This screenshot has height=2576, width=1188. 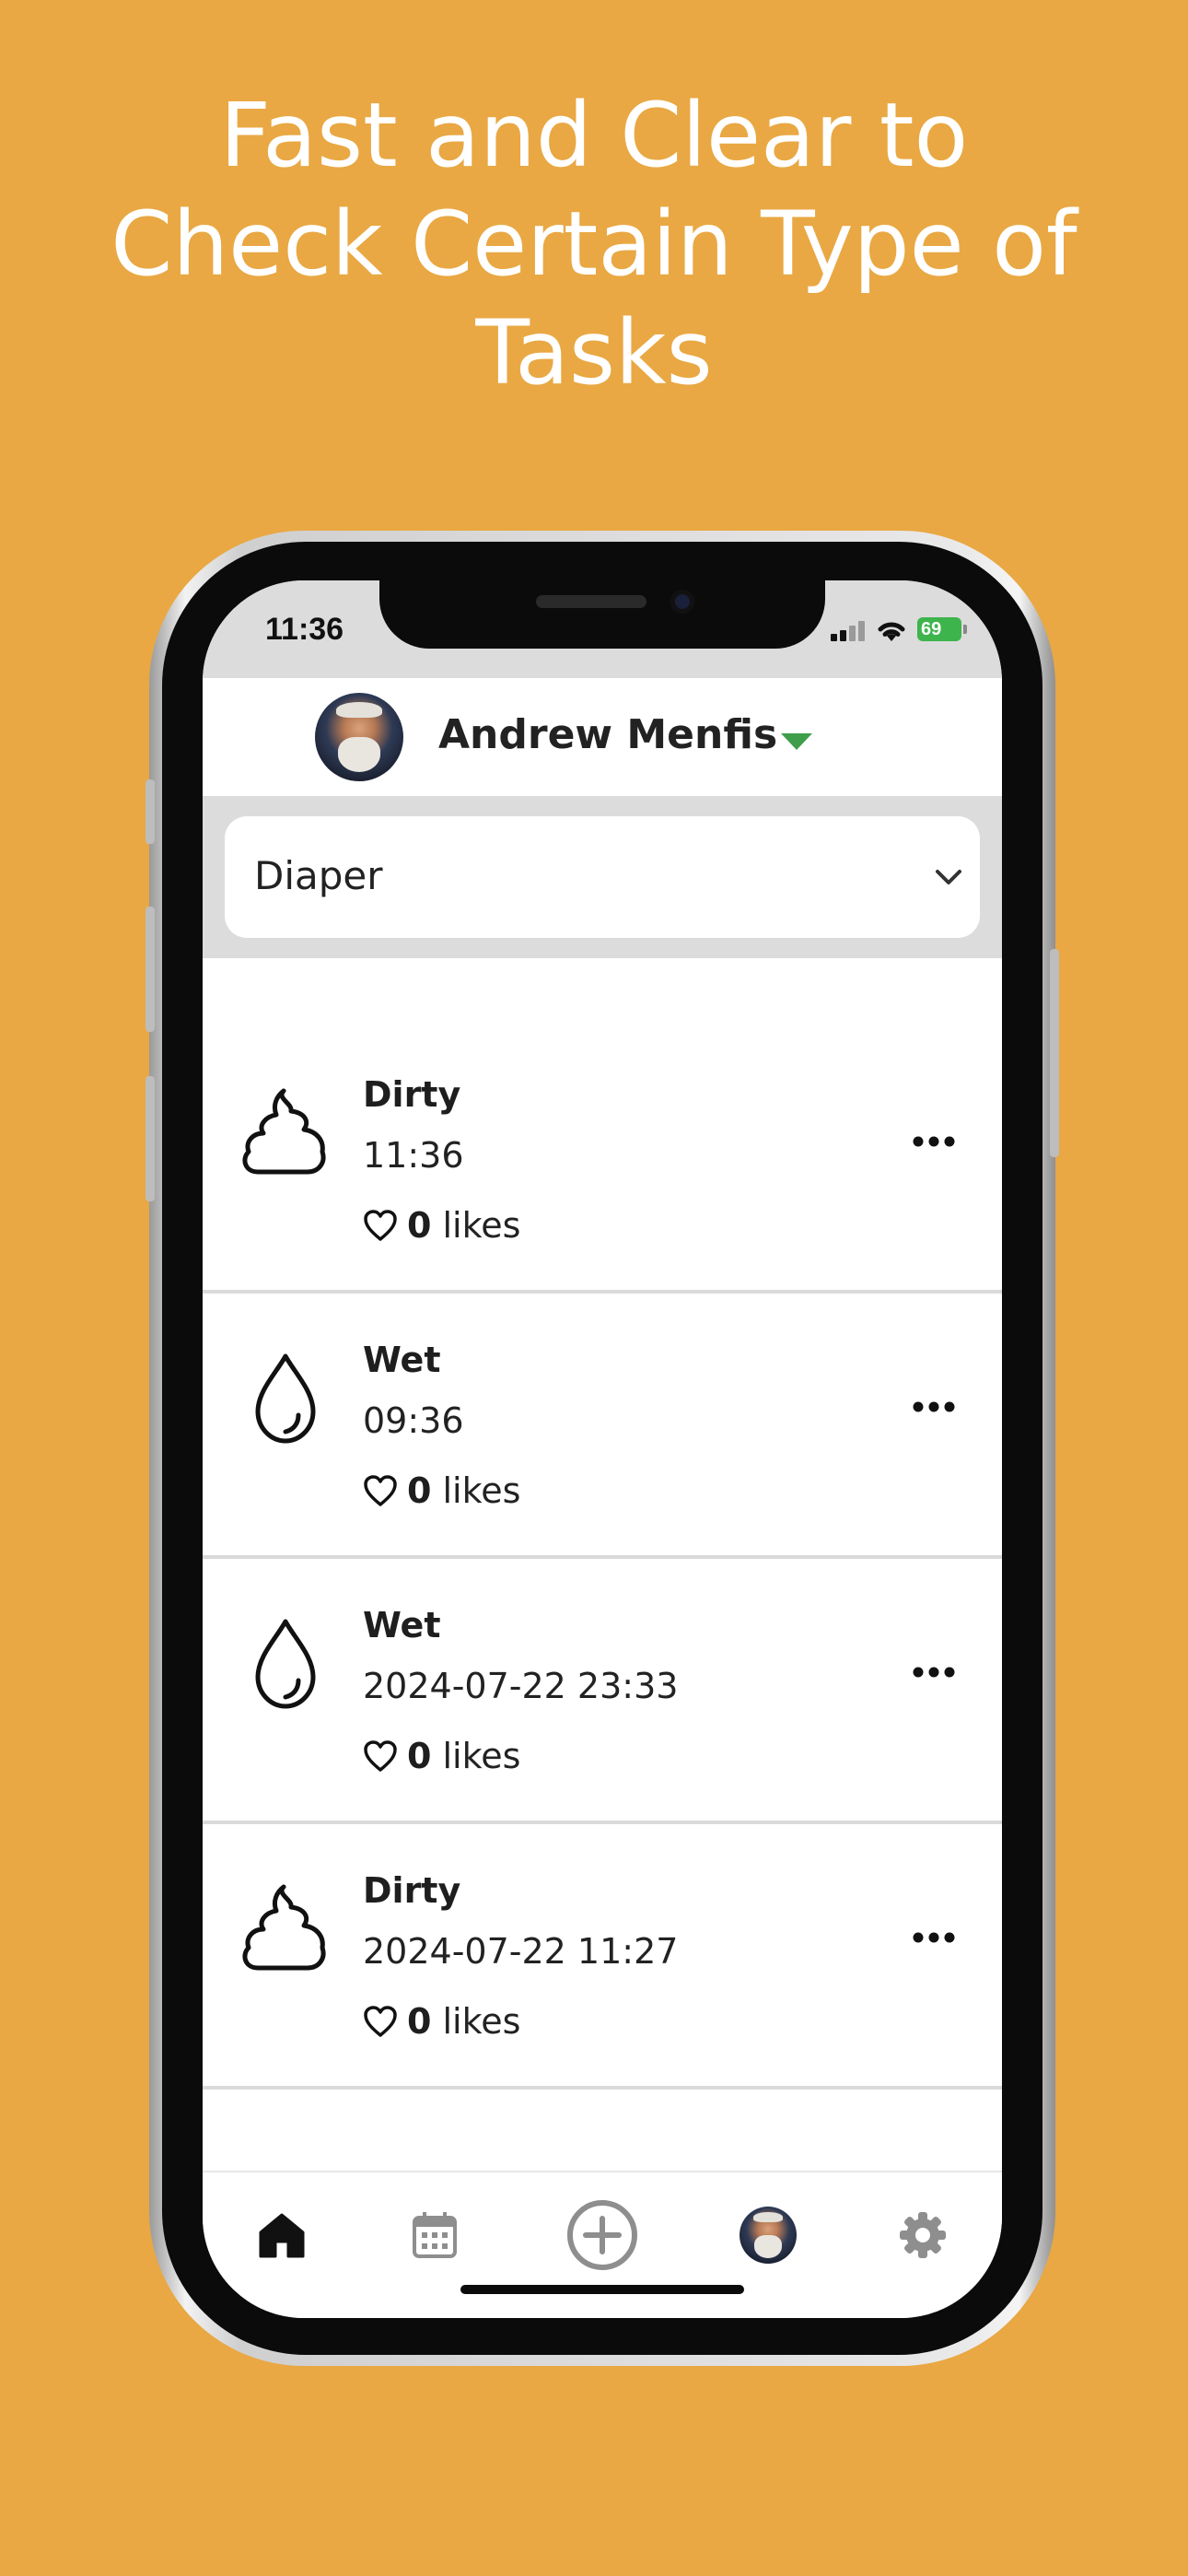 I want to click on profile-header: Andrew Menfis, so click(x=602, y=737).